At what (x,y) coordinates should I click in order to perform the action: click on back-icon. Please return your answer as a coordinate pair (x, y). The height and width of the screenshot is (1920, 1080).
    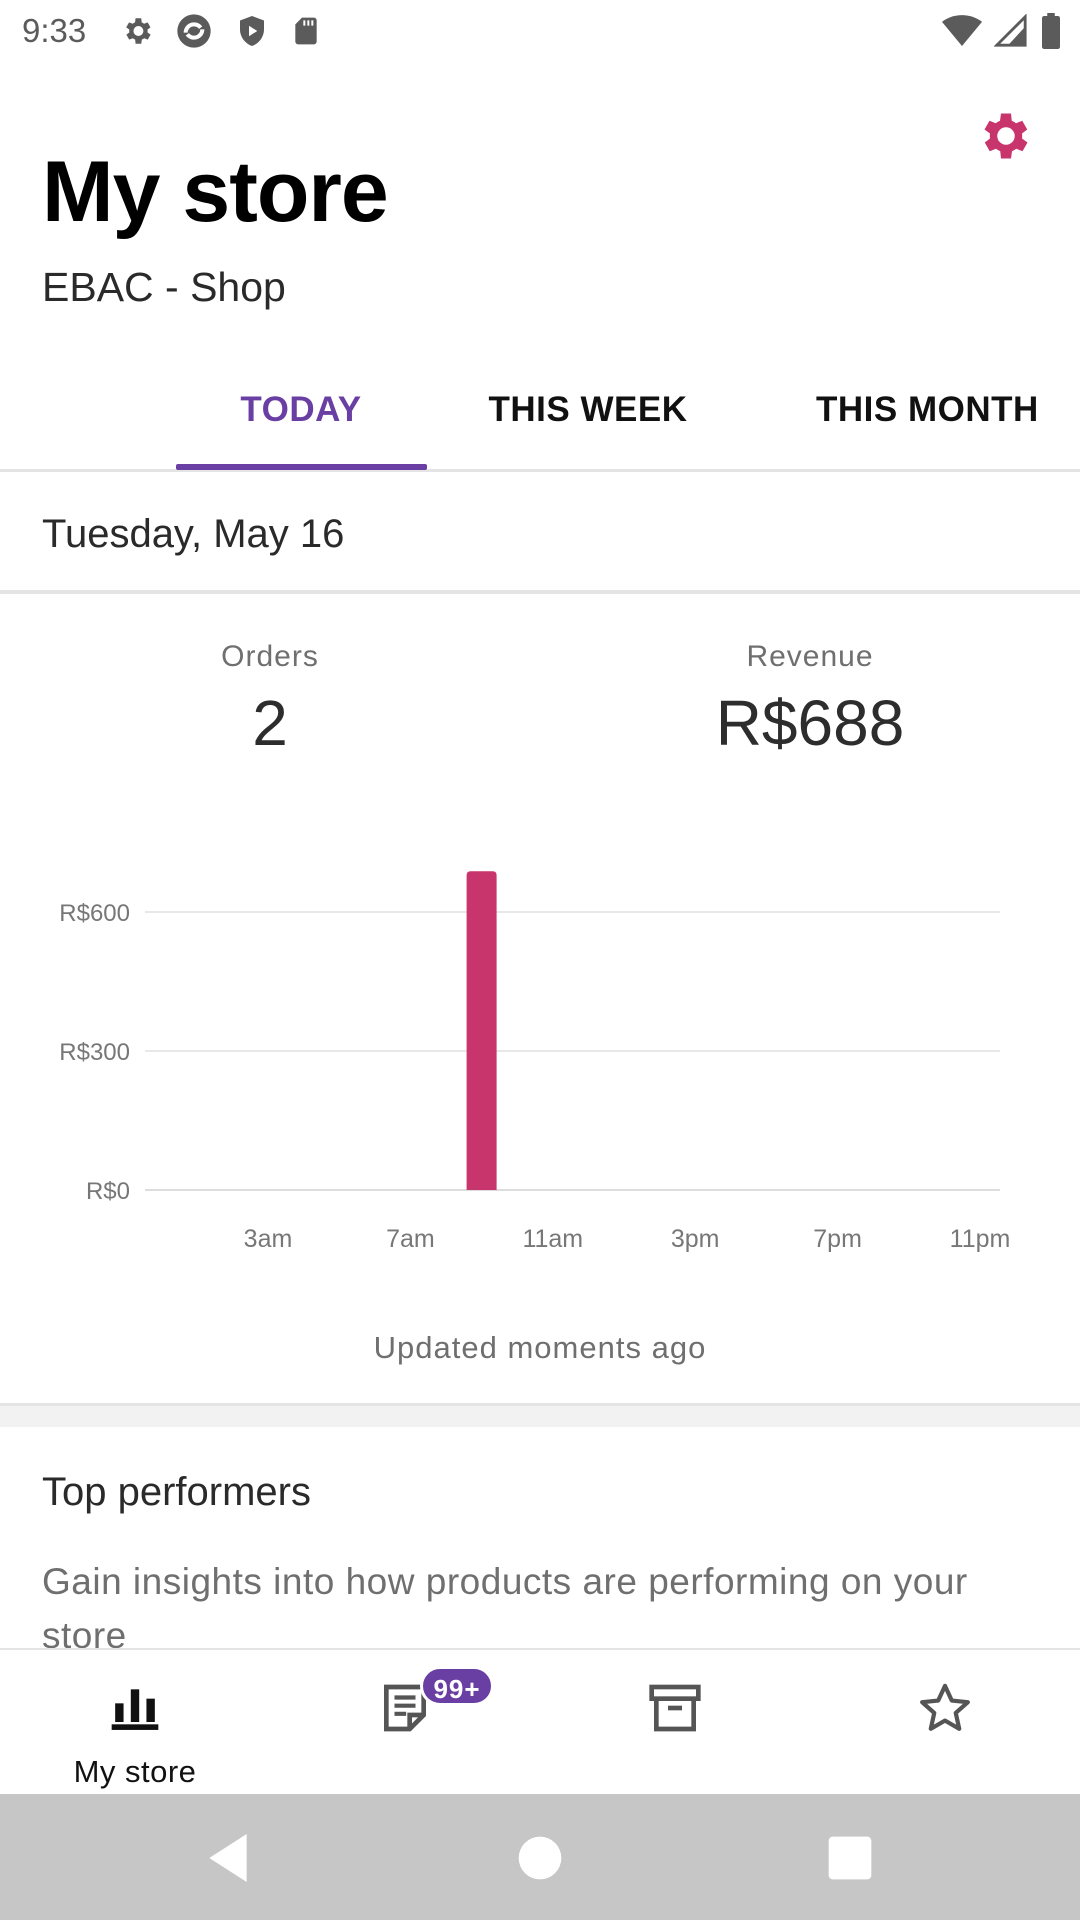
    Looking at the image, I should click on (228, 1858).